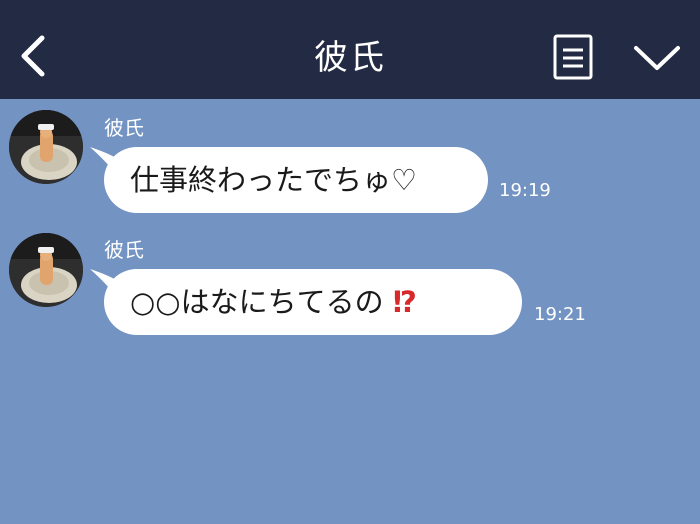 Image resolution: width=700 pixels, height=524 pixels. What do you see at coordinates (273, 180) in the screenshot?
I see `message-text: 仕事終わったでちゅ♡` at bounding box center [273, 180].